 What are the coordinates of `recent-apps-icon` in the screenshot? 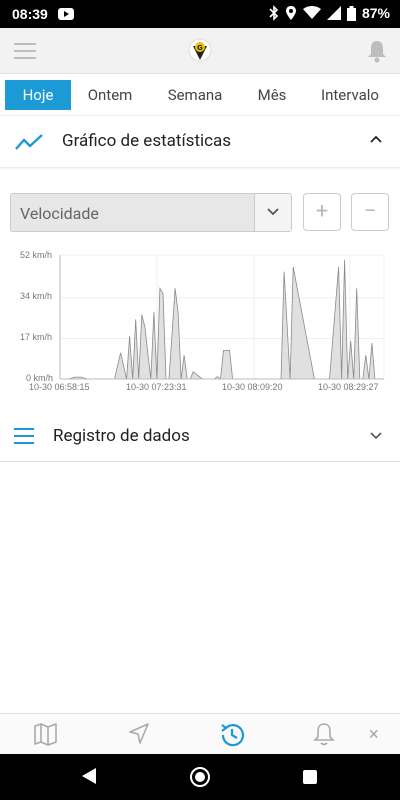 It's located at (310, 777).